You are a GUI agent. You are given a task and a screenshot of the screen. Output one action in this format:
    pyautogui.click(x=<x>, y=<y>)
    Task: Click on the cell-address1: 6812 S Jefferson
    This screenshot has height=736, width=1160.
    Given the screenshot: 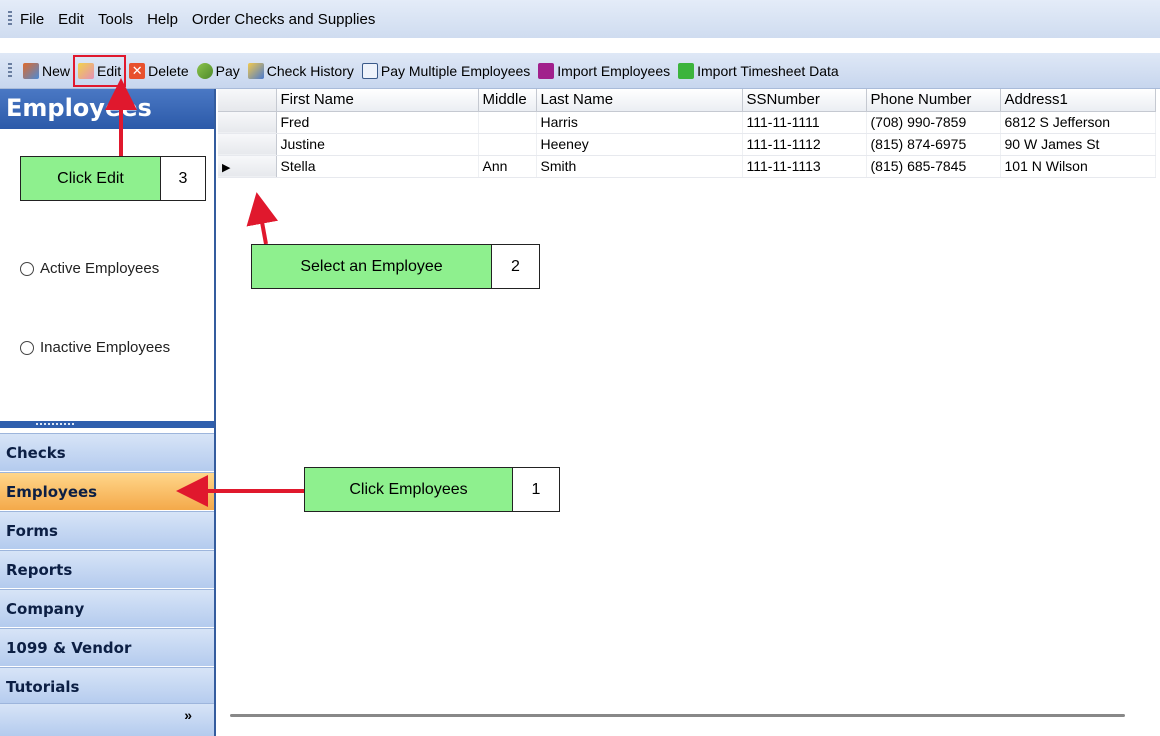 What is the action you would take?
    pyautogui.click(x=1078, y=122)
    